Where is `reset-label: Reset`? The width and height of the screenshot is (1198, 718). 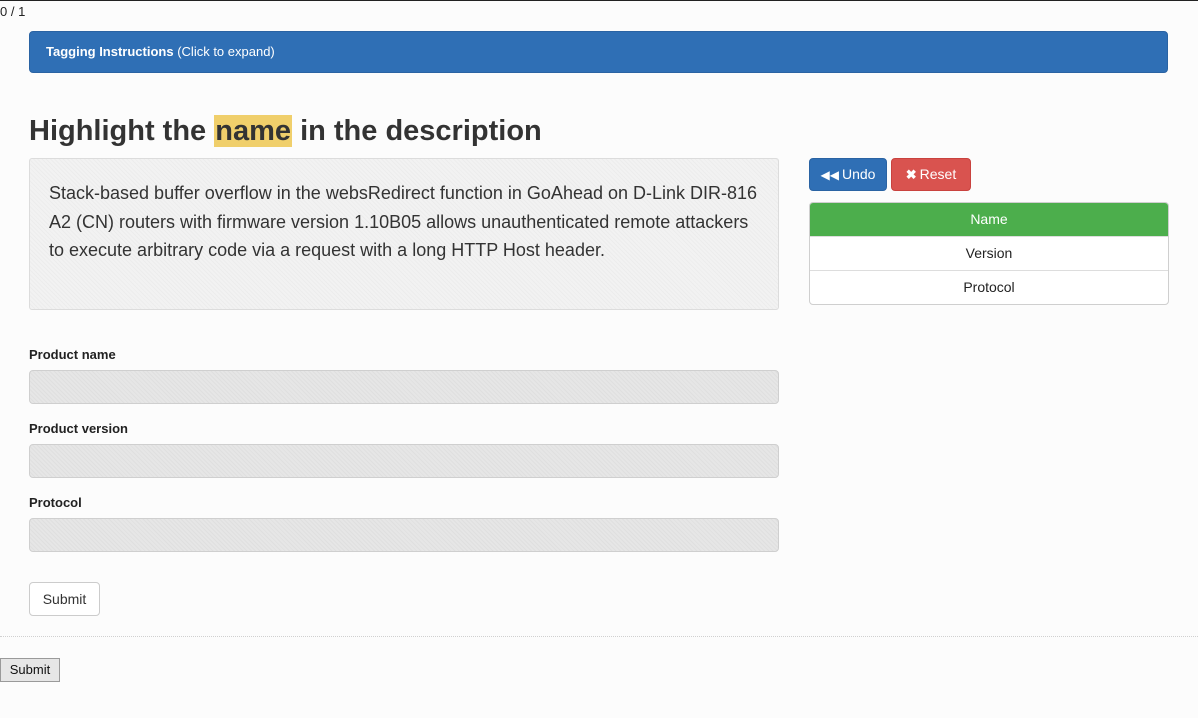 reset-label: Reset is located at coordinates (938, 174).